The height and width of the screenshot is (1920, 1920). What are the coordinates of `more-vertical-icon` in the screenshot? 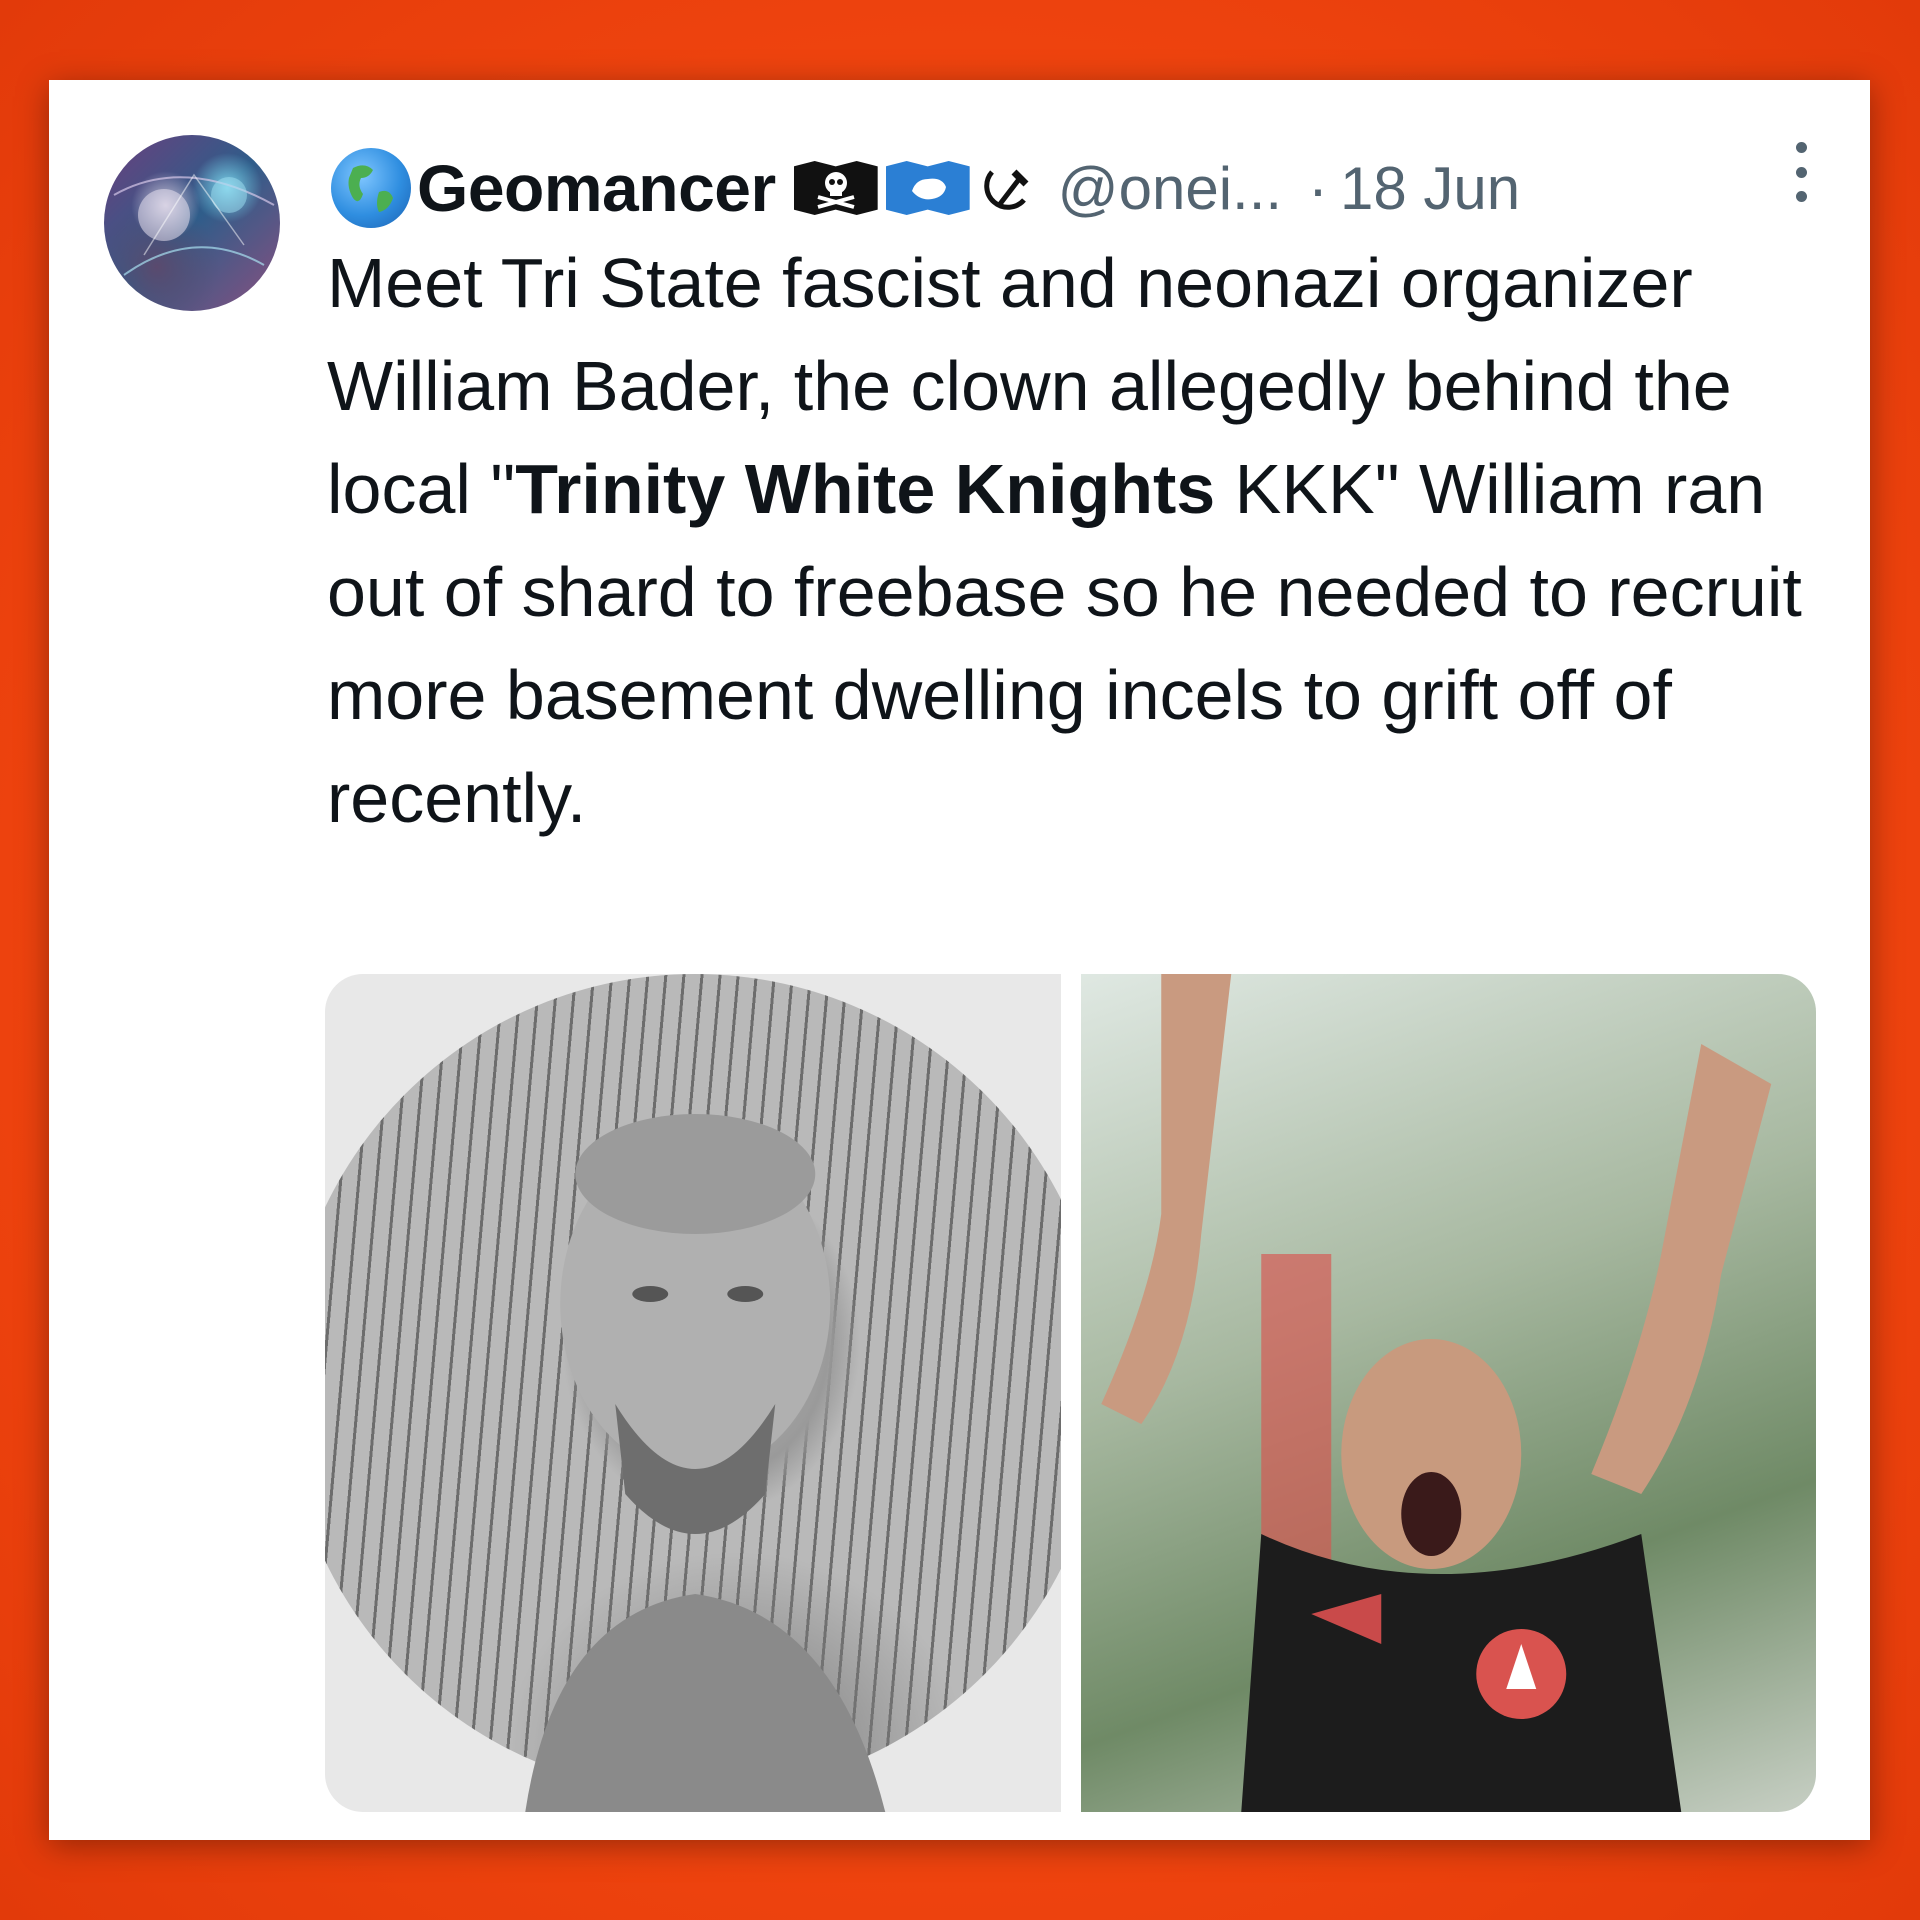 It's located at (1801, 172).